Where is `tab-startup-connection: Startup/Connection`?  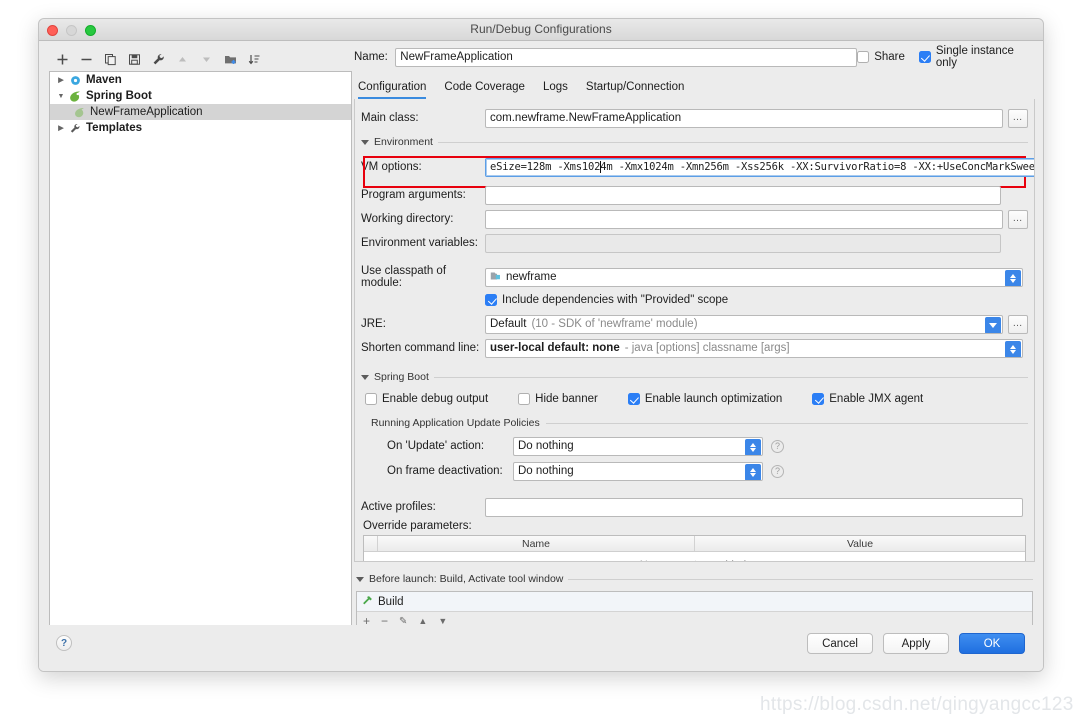 tab-startup-connection: Startup/Connection is located at coordinates (635, 90).